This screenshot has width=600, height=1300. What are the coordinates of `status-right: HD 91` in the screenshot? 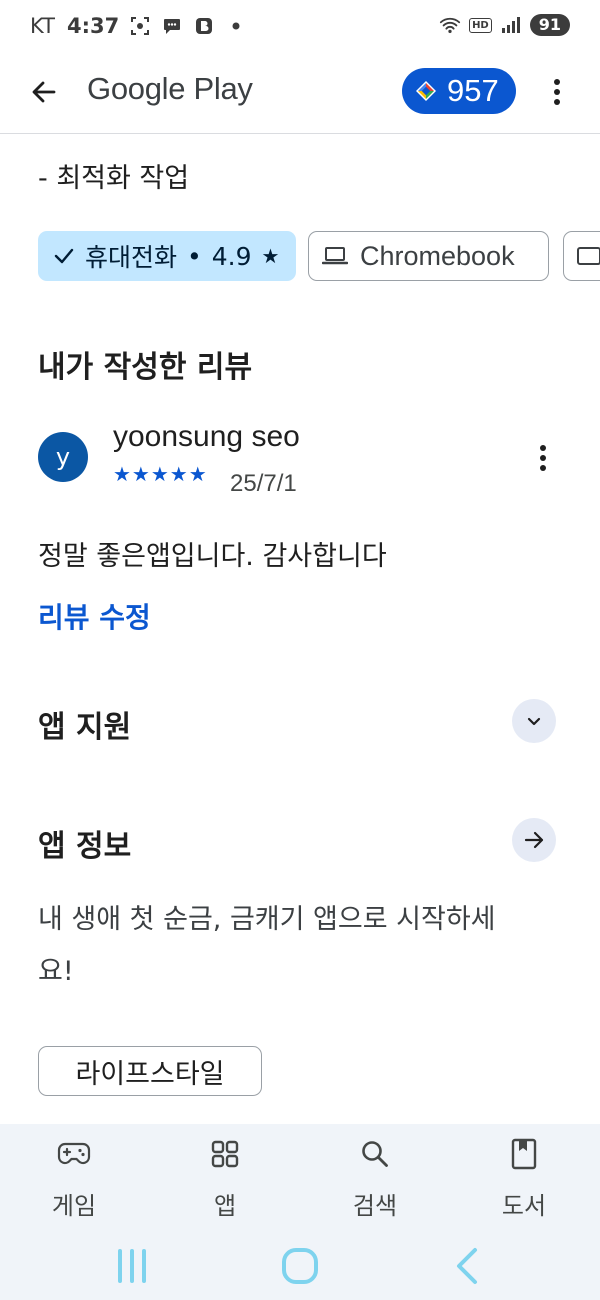 It's located at (504, 25).